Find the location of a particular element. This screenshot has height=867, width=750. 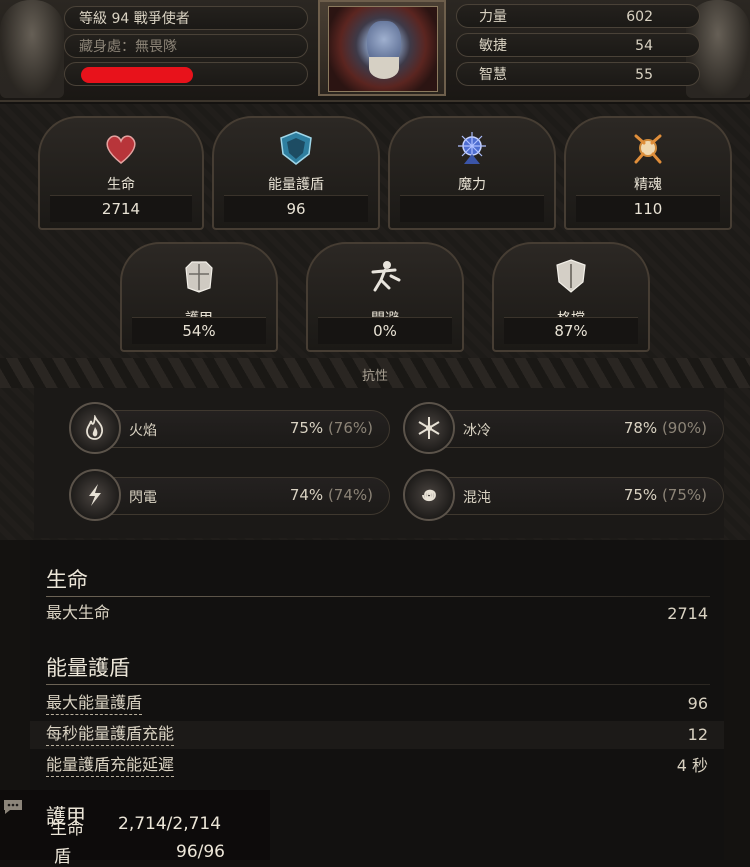

attribute-strength: 力量 602 is located at coordinates (578, 16).